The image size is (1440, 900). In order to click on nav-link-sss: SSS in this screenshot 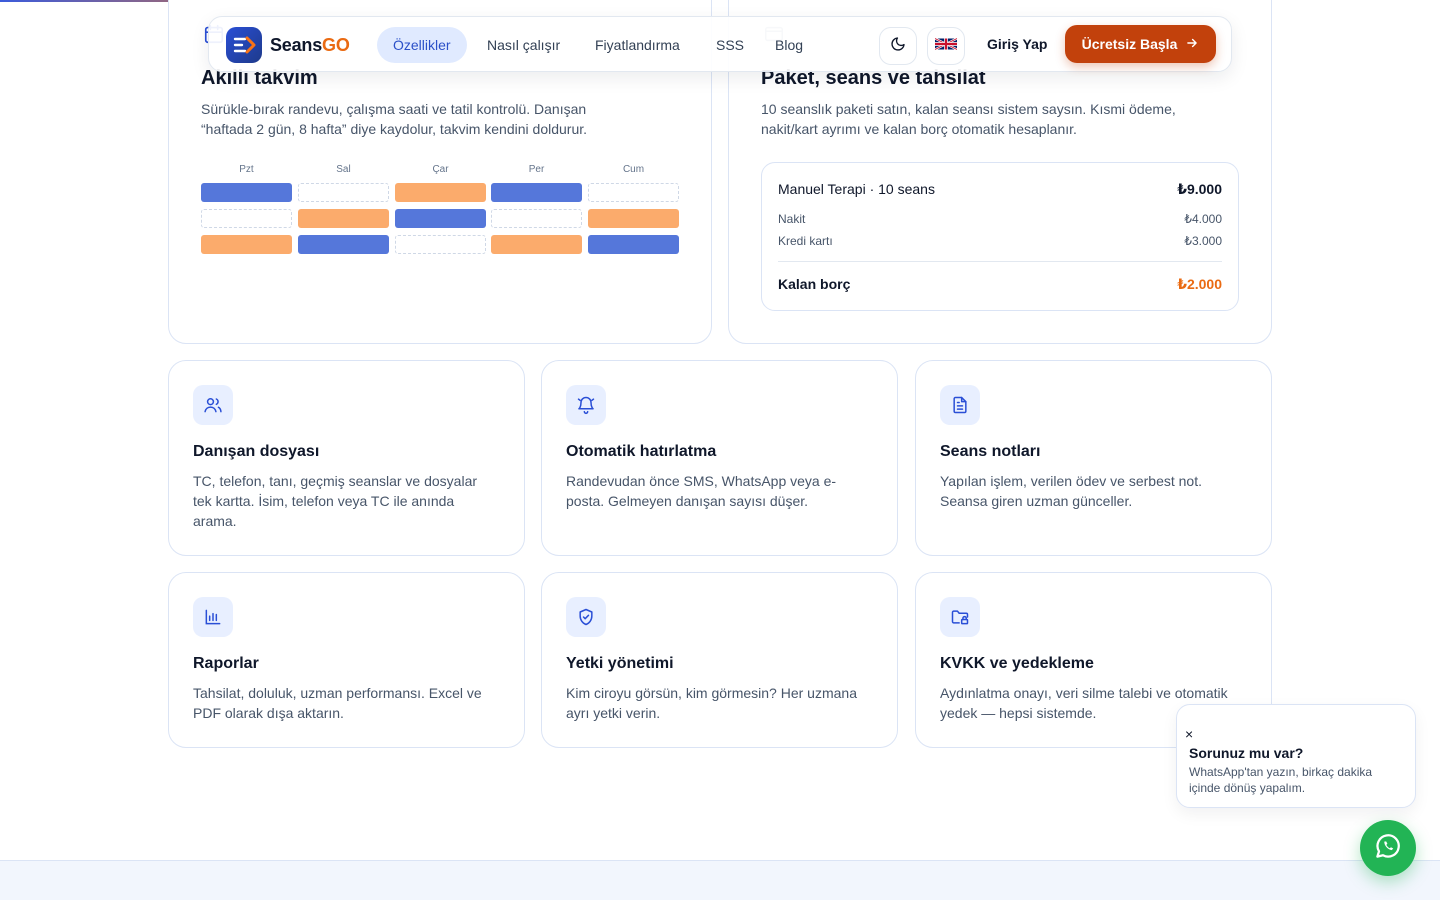, I will do `click(730, 45)`.